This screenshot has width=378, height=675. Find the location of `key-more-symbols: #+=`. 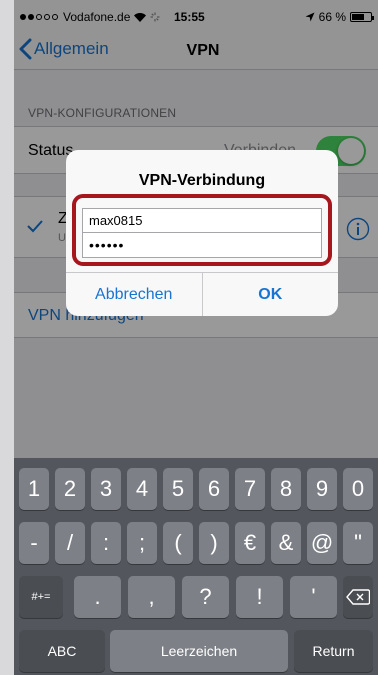

key-more-symbols: #+= is located at coordinates (41, 597).